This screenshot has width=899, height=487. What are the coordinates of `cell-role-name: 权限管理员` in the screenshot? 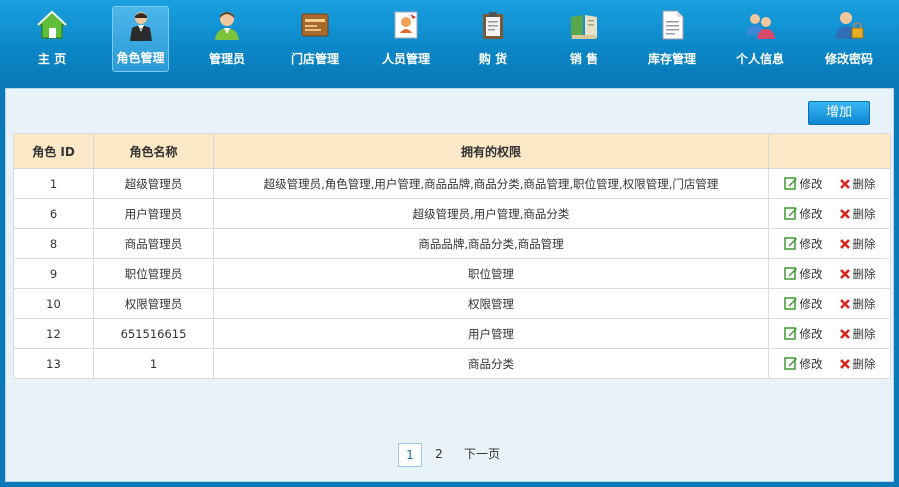 It's located at (153, 303).